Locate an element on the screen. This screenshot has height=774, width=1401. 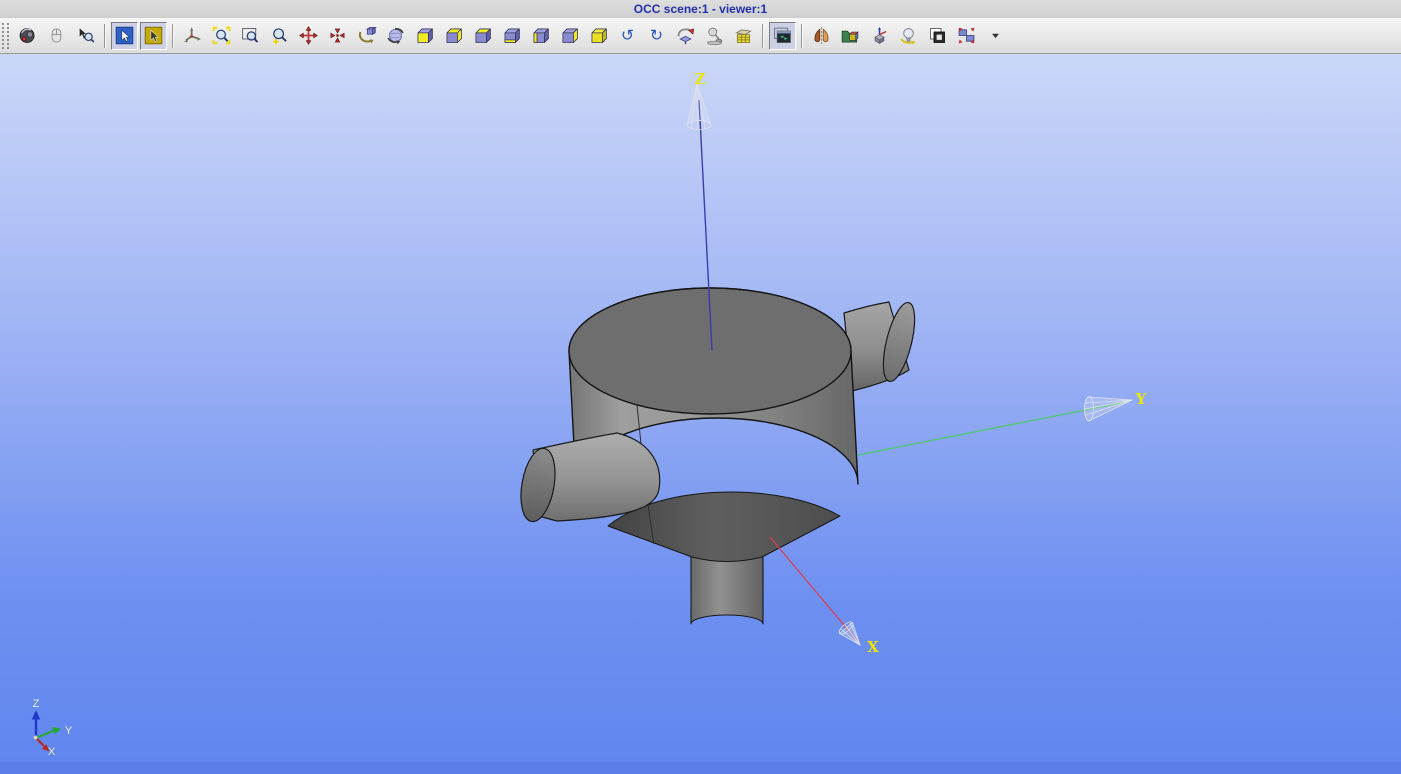
pan-button is located at coordinates (308, 36).